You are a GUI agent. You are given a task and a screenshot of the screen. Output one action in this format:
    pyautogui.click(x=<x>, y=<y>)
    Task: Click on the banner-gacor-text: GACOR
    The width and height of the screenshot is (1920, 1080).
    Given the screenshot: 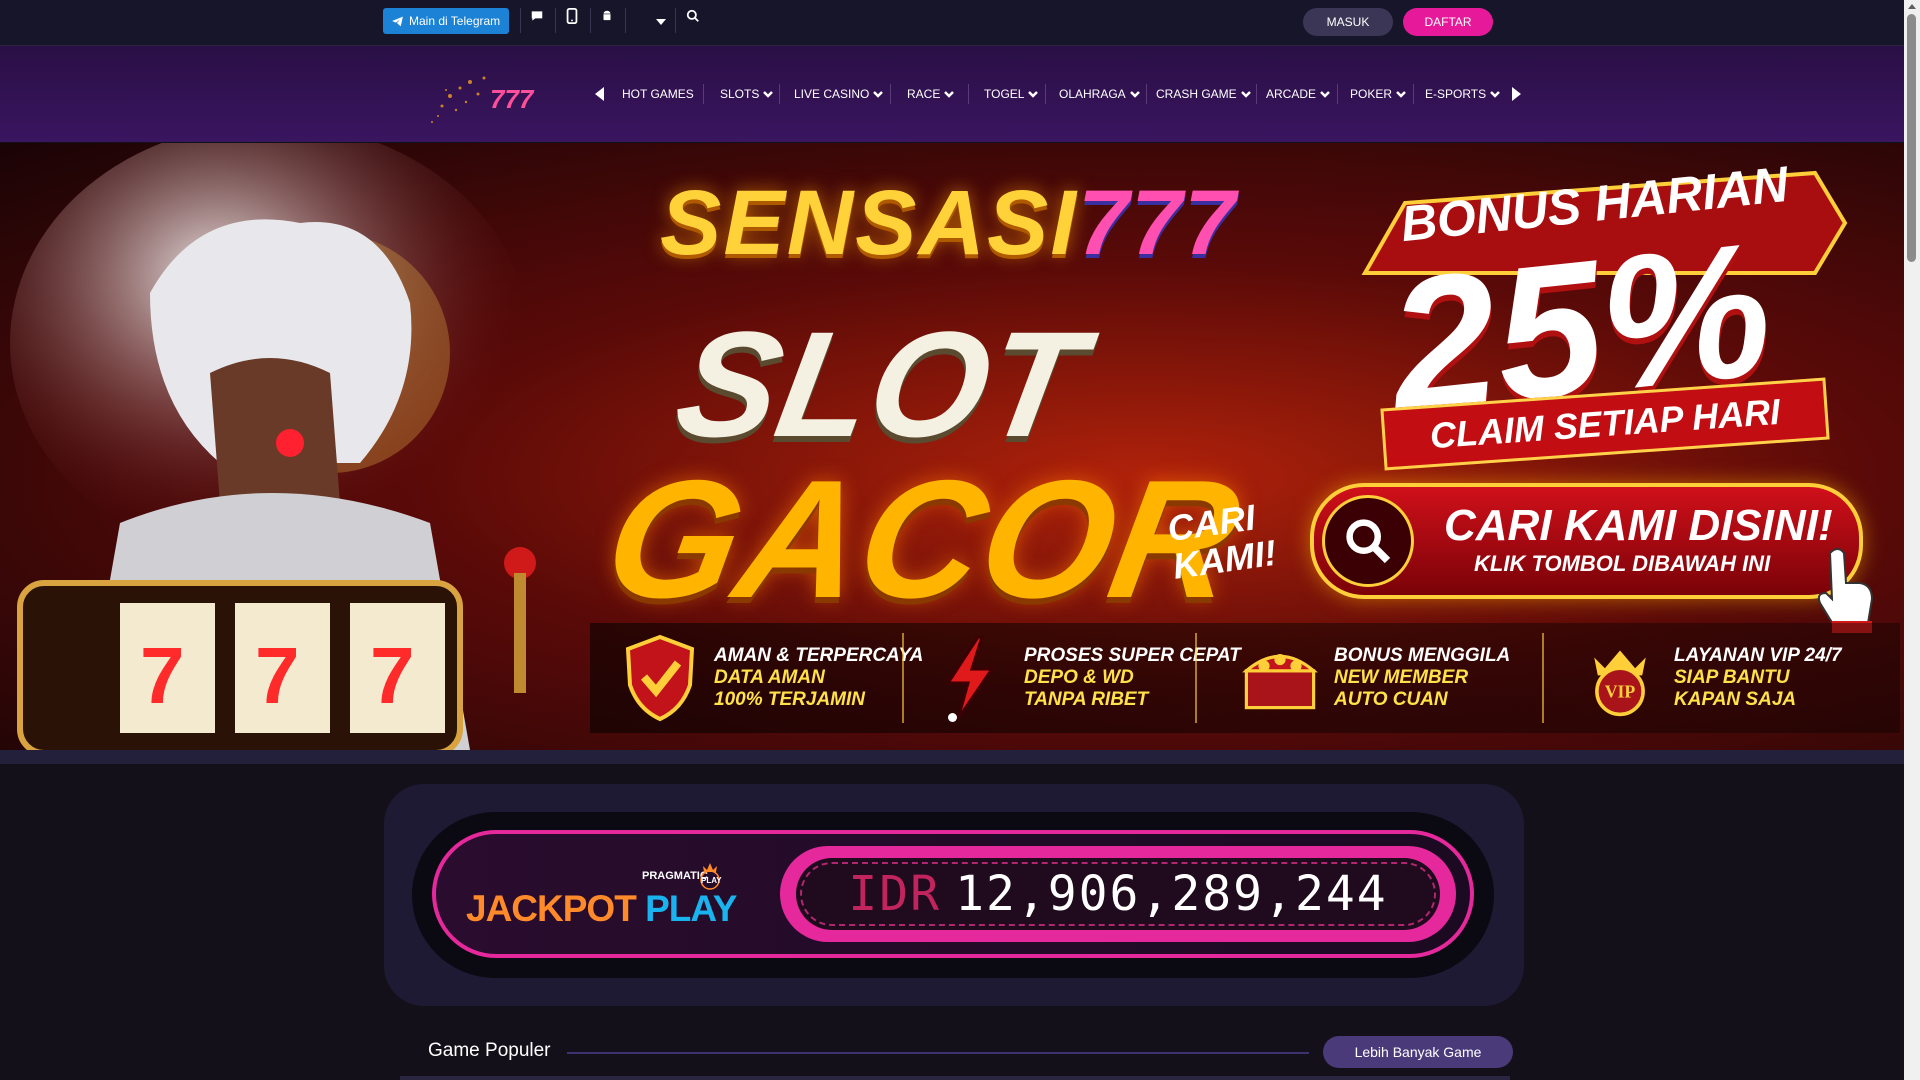 What is the action you would take?
    pyautogui.click(x=922, y=539)
    